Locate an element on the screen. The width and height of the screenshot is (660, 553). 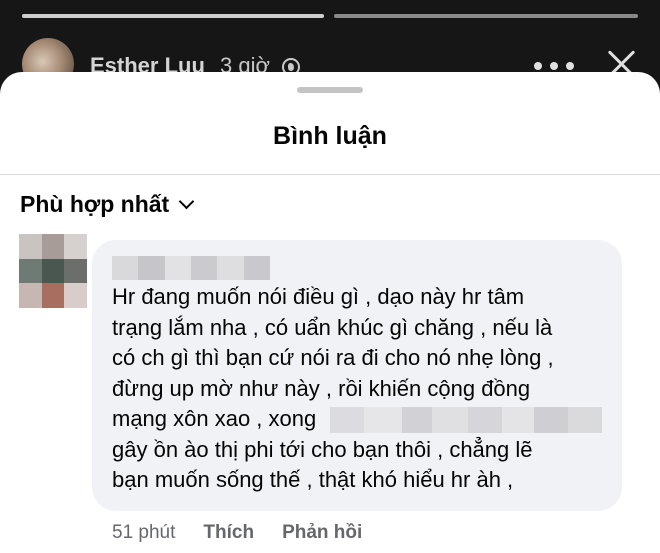
divider is located at coordinates (330, 174).